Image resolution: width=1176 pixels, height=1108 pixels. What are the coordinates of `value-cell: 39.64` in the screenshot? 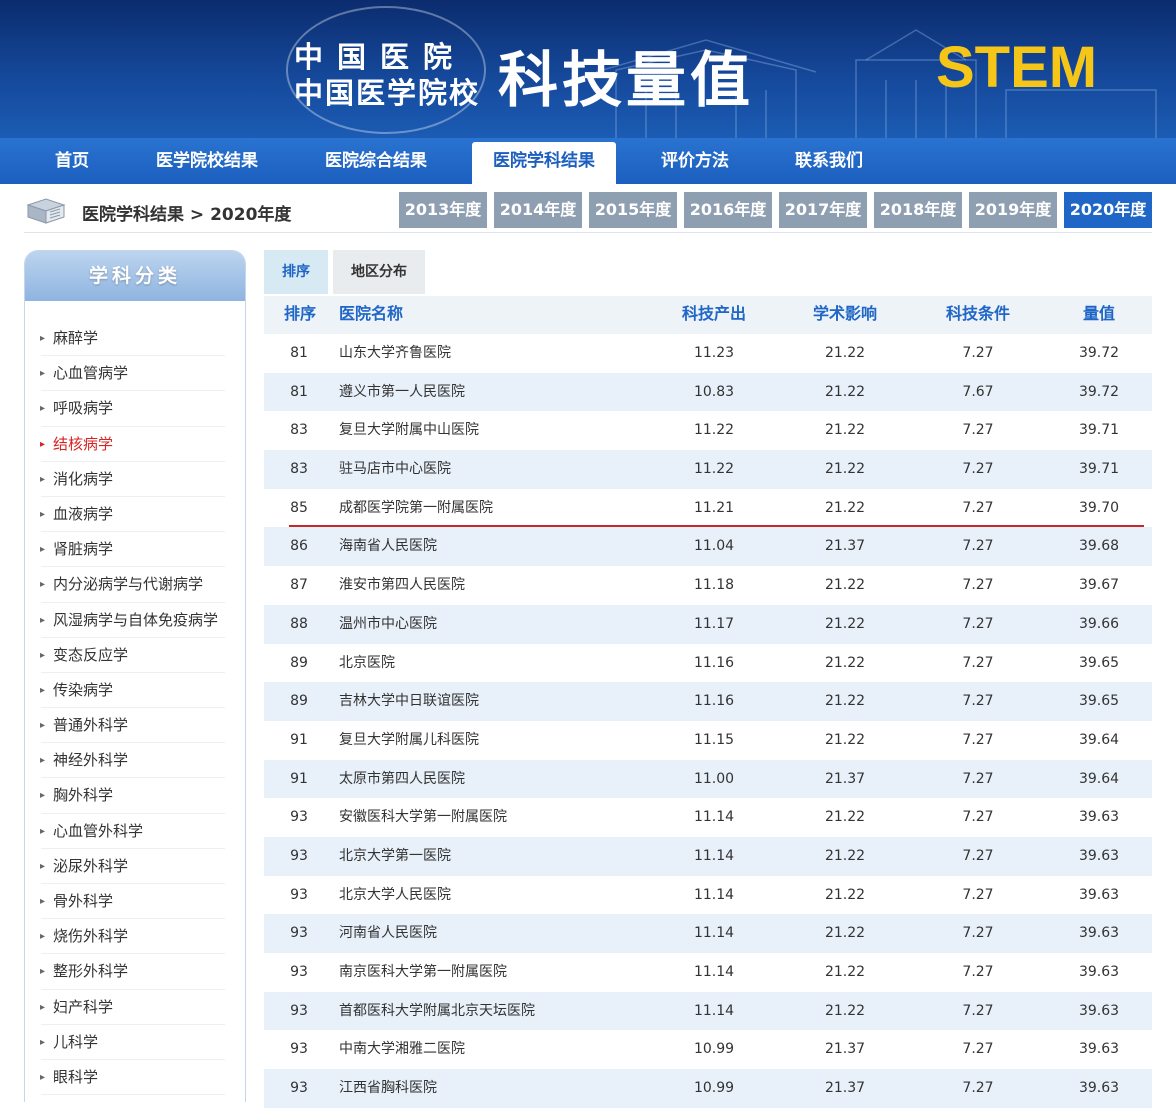 It's located at (1099, 778).